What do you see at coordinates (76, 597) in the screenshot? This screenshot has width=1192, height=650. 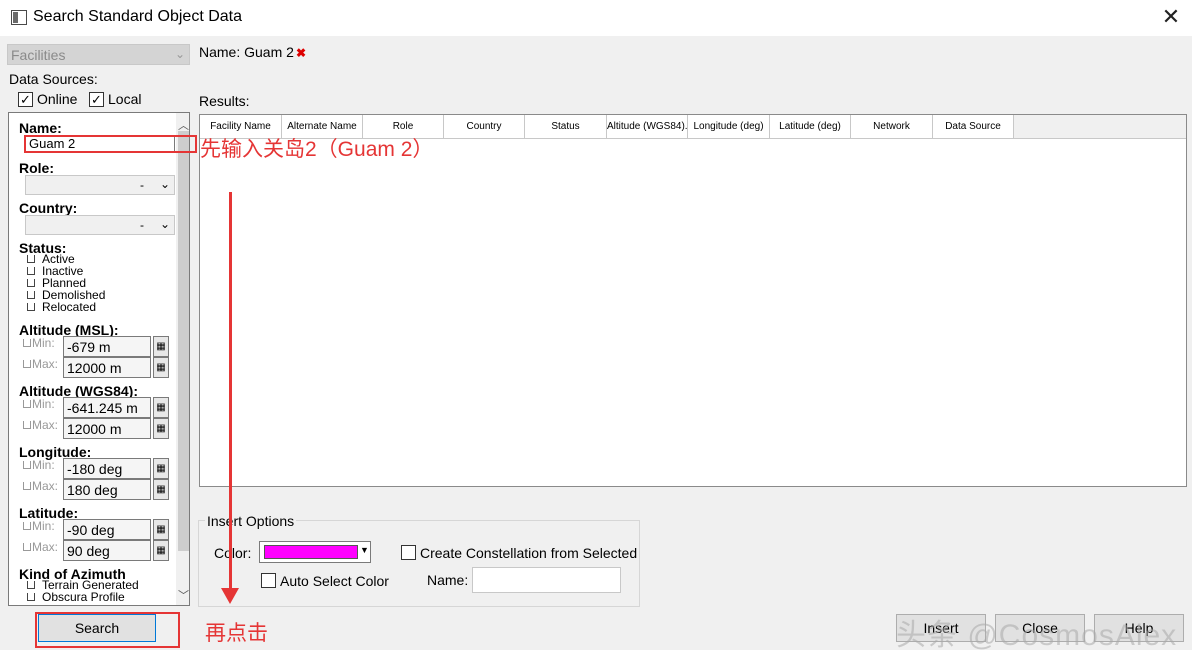 I see `azimuth-item-obscura: Obscura Profile` at bounding box center [76, 597].